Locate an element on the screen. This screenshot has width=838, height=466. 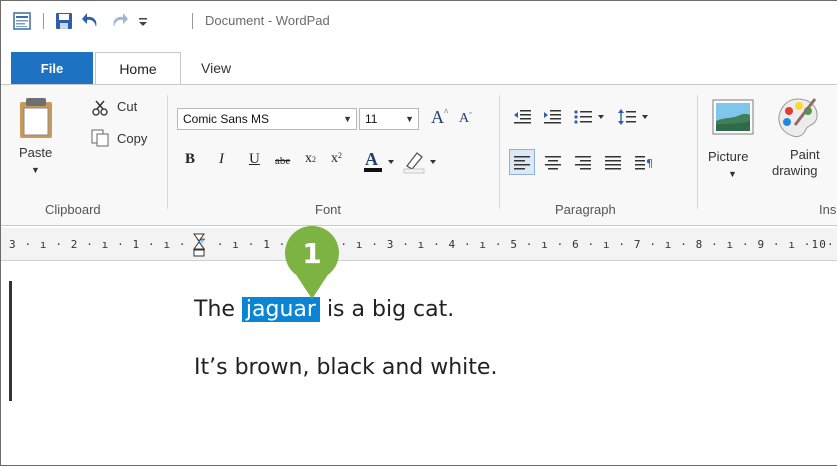
bullet-list-icon is located at coordinates (591, 117).